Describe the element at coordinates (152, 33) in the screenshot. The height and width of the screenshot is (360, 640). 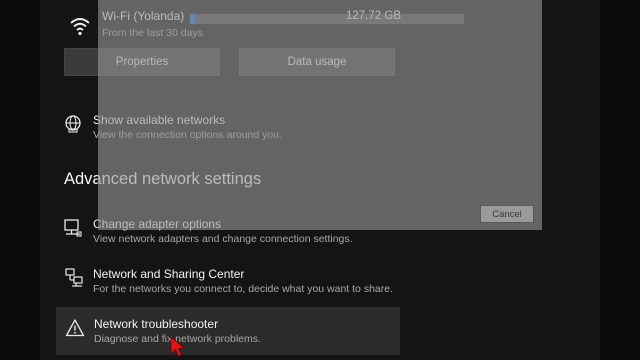
I see `usage-period: From the last 30 days` at that location.